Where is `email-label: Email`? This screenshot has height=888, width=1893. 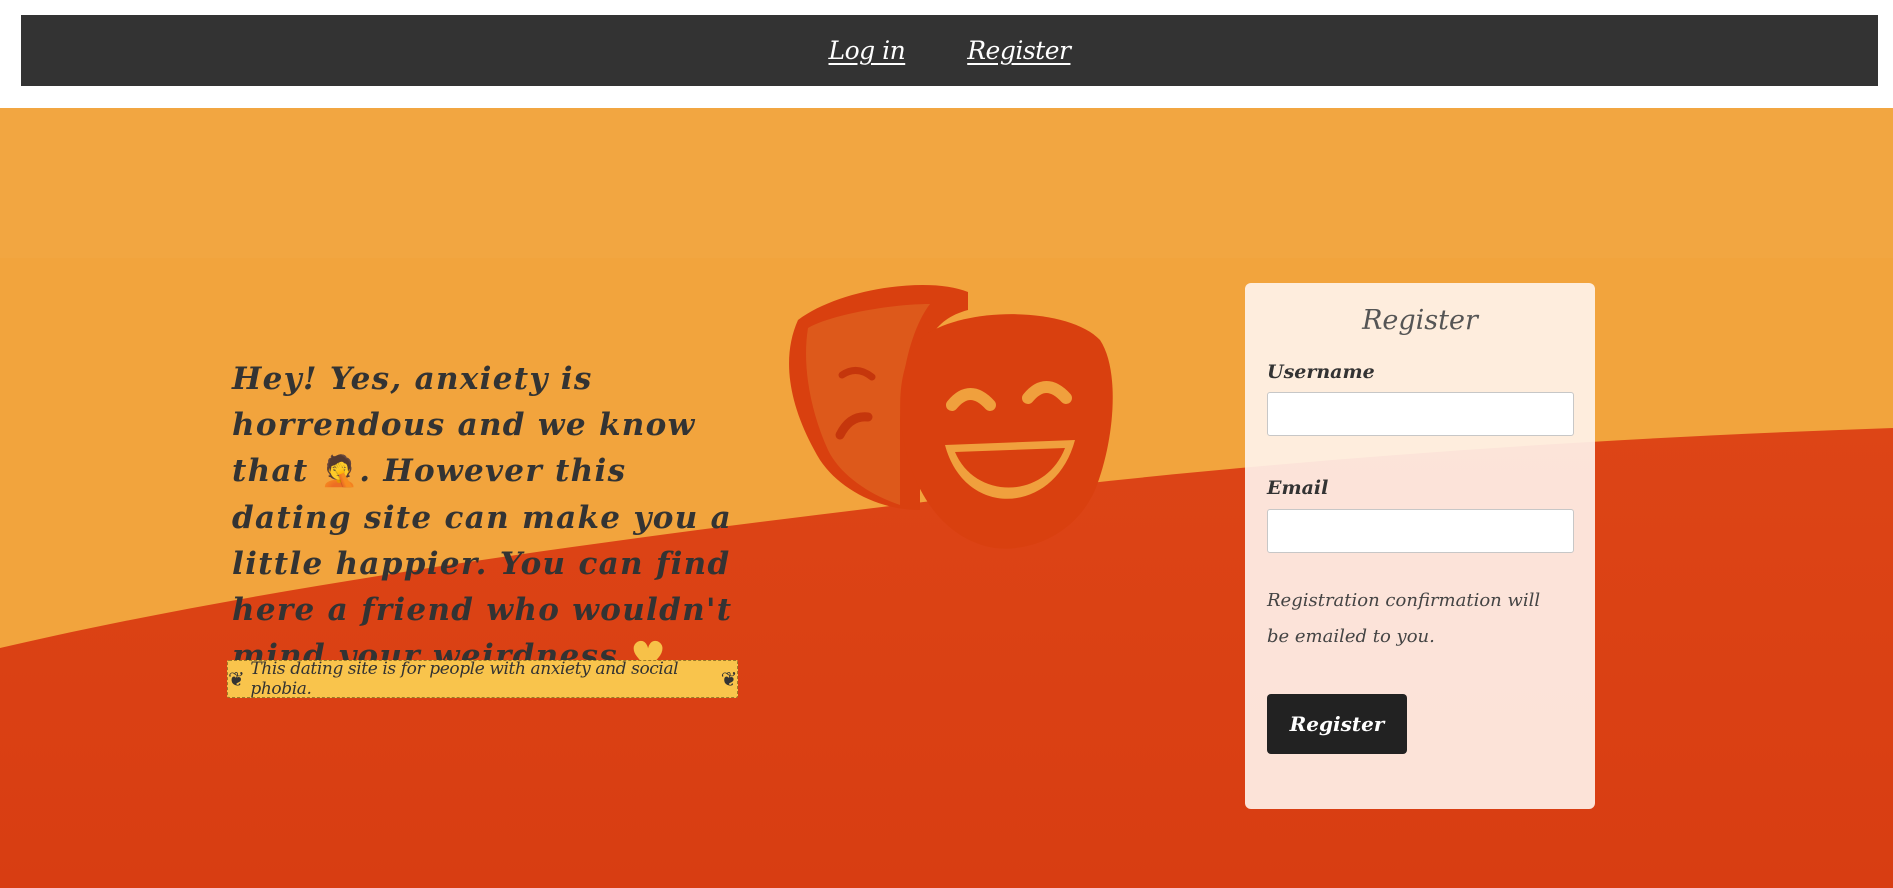 email-label: Email is located at coordinates (1298, 488).